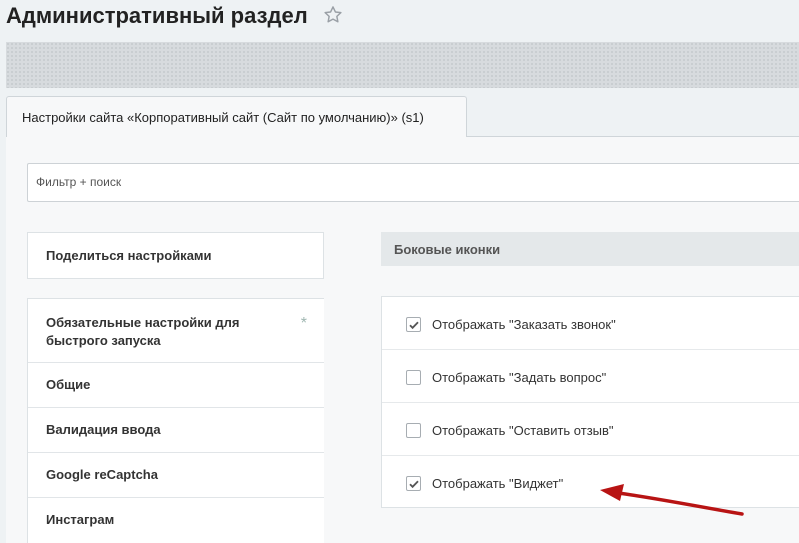 The image size is (799, 543). I want to click on sidebar-item-recaptcha: Google reCaptcha, so click(176, 475).